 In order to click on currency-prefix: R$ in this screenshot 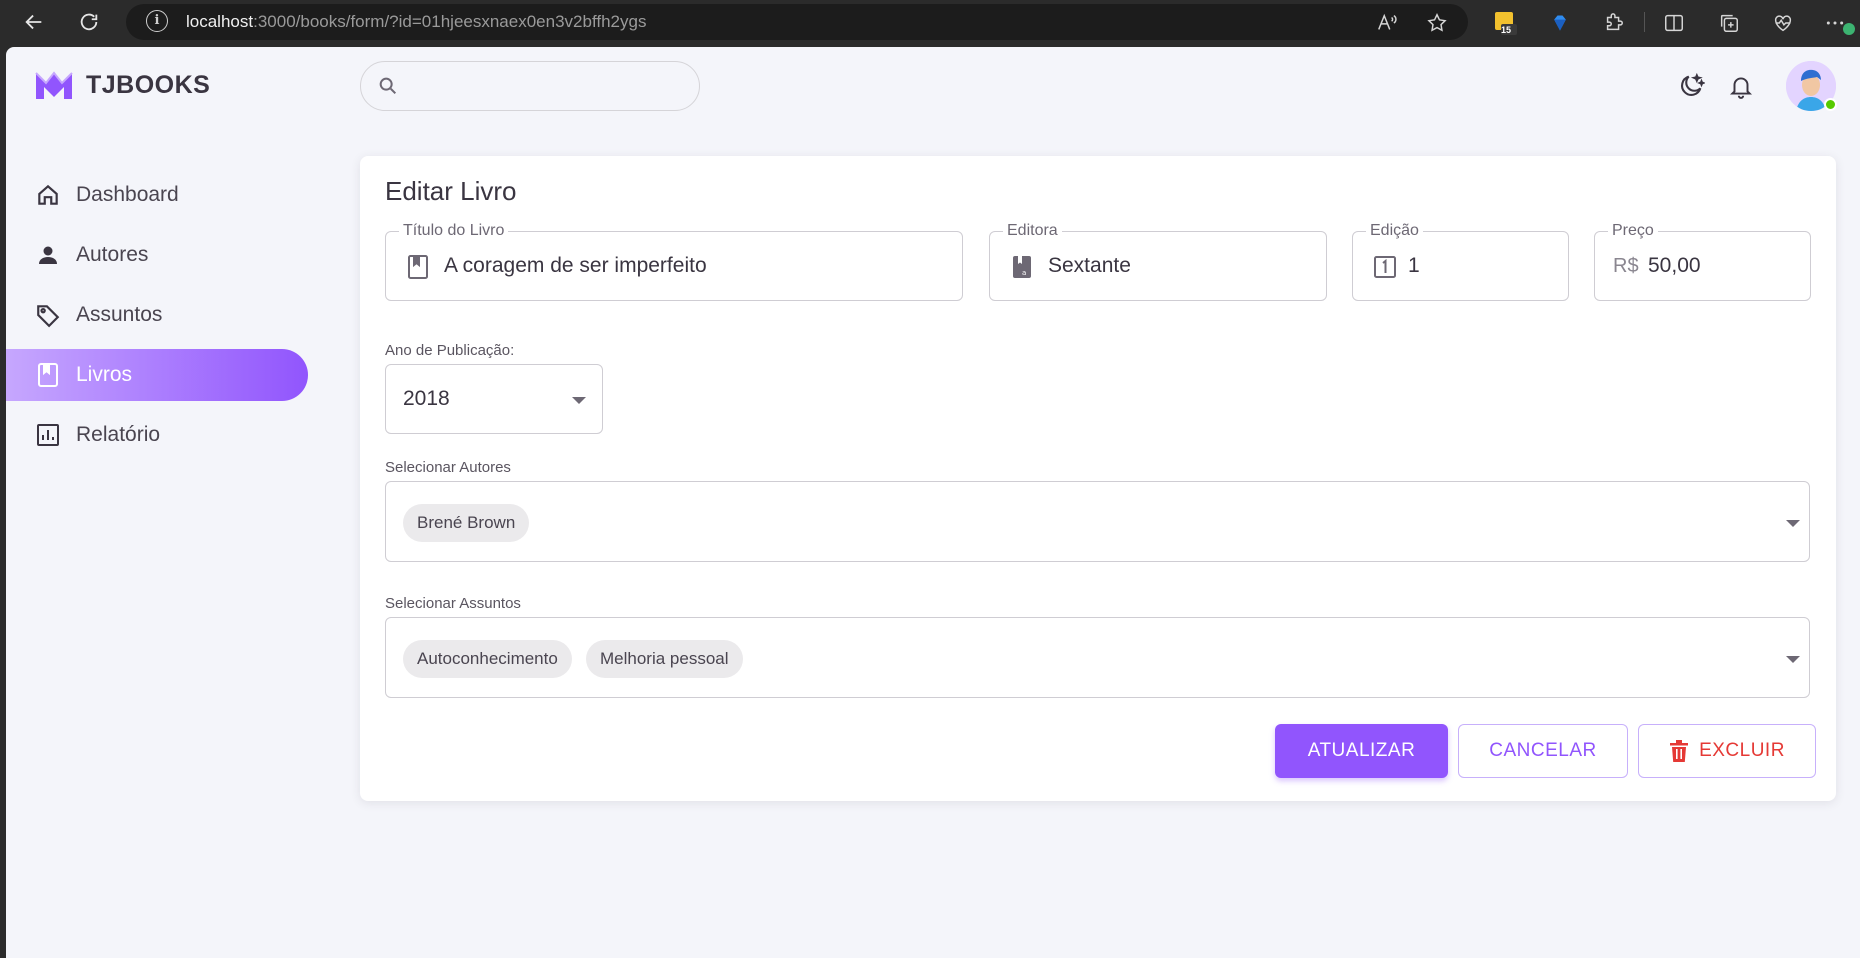, I will do `click(1626, 266)`.